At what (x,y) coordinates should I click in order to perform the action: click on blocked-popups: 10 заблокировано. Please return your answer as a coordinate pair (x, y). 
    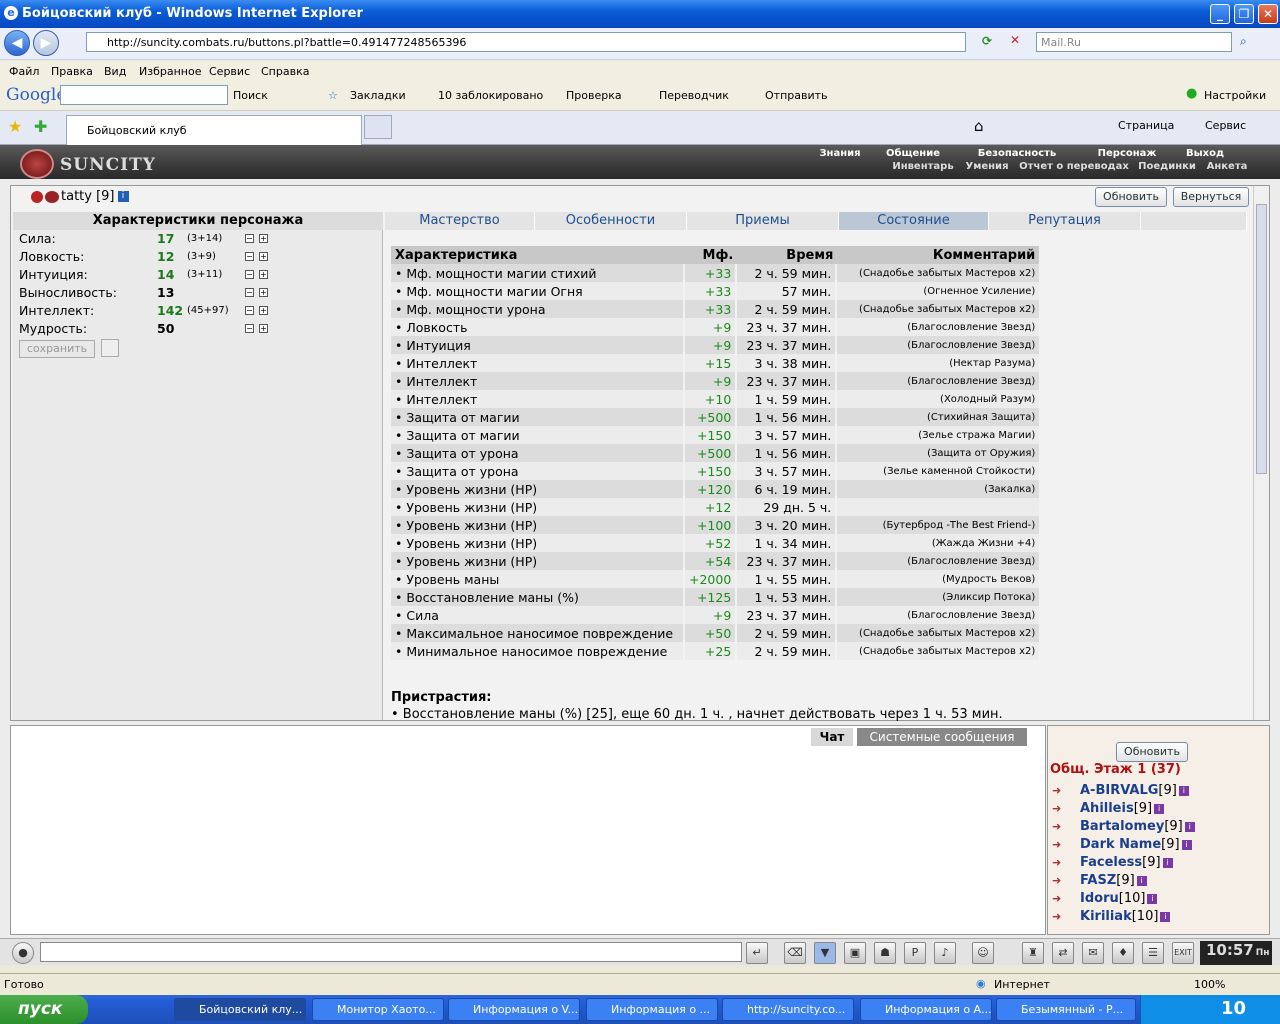
    Looking at the image, I should click on (490, 95).